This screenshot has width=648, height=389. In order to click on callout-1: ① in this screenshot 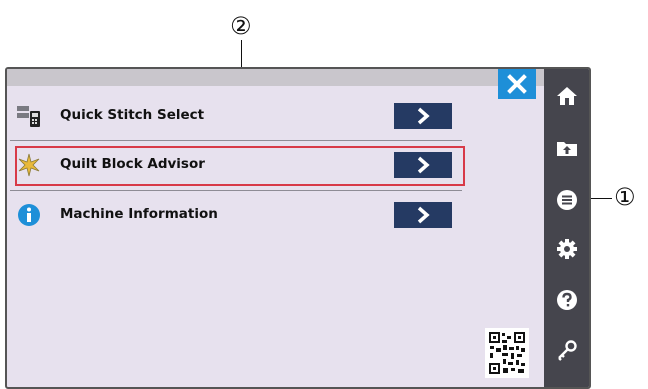, I will do `click(625, 197)`.